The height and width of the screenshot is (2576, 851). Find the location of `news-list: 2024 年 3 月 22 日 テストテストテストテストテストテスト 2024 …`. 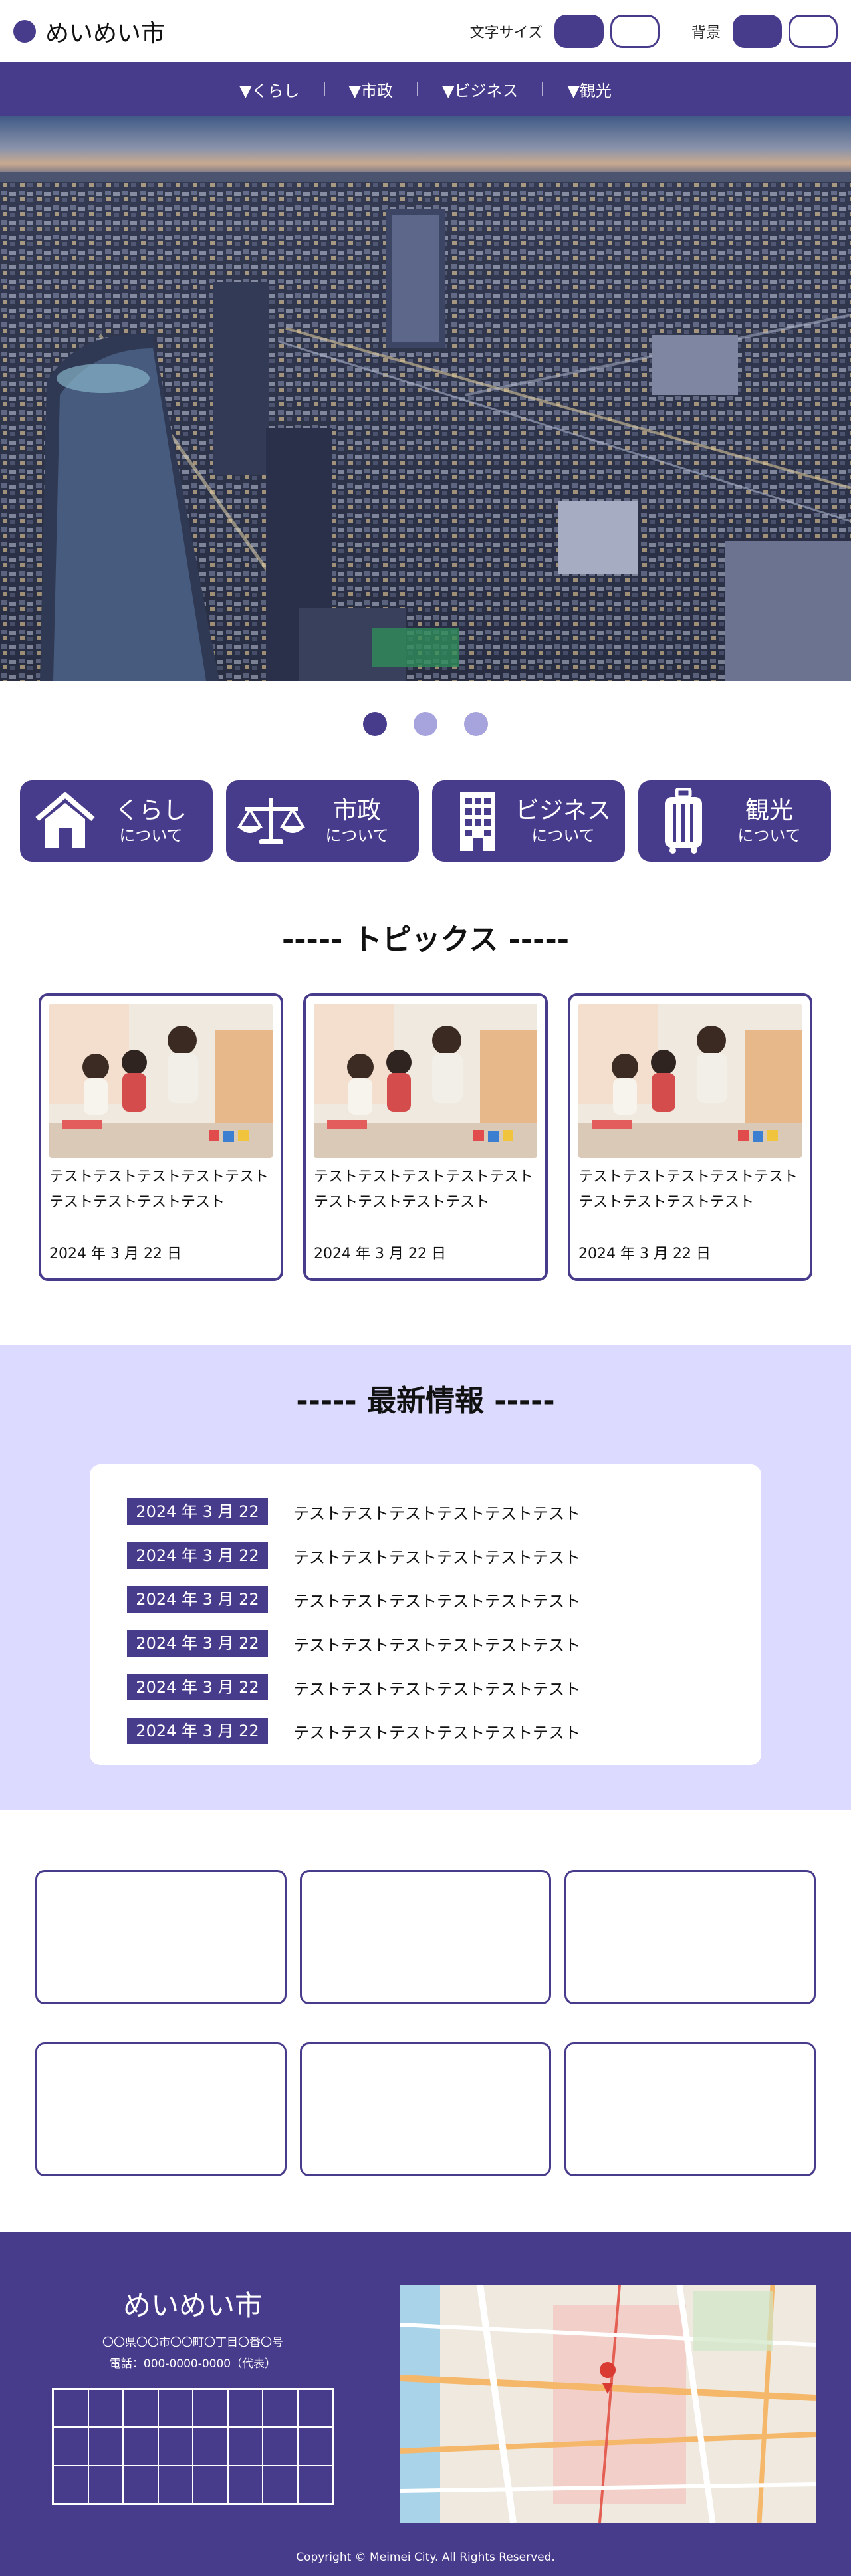

news-list: 2024 年 3 月 22 日 テストテストテストテストテストテスト 2024 … is located at coordinates (425, 1615).